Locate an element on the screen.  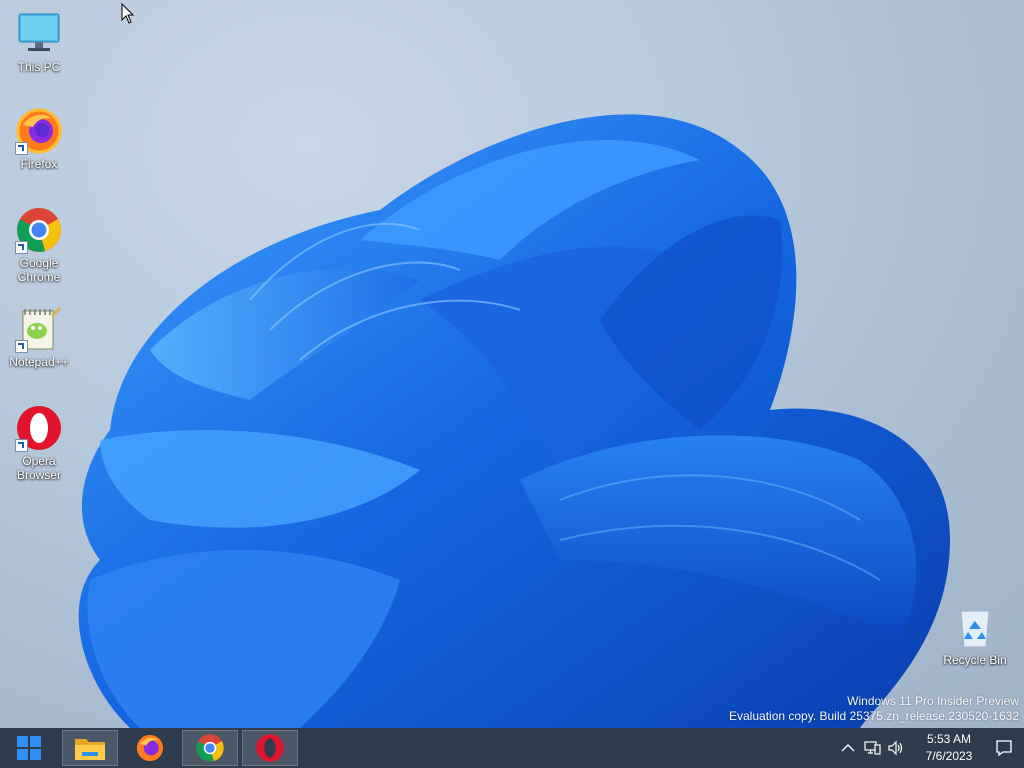
network-icon is located at coordinates (872, 748).